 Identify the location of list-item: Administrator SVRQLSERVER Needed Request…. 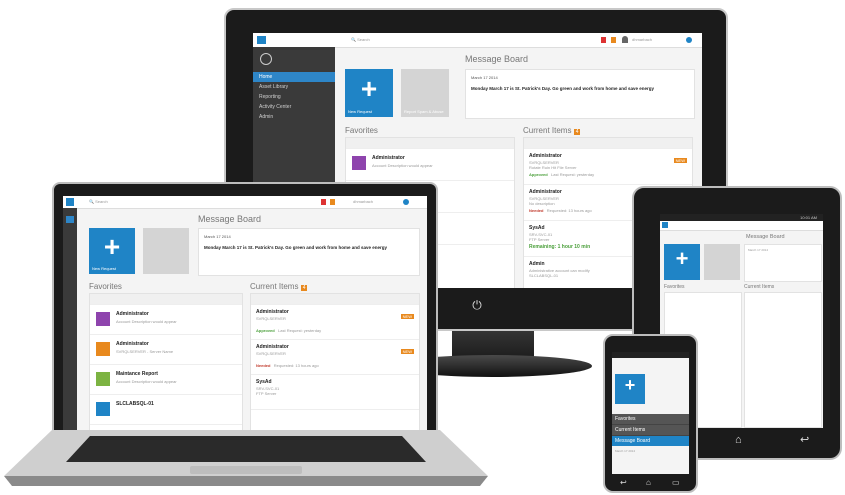
(335, 358).